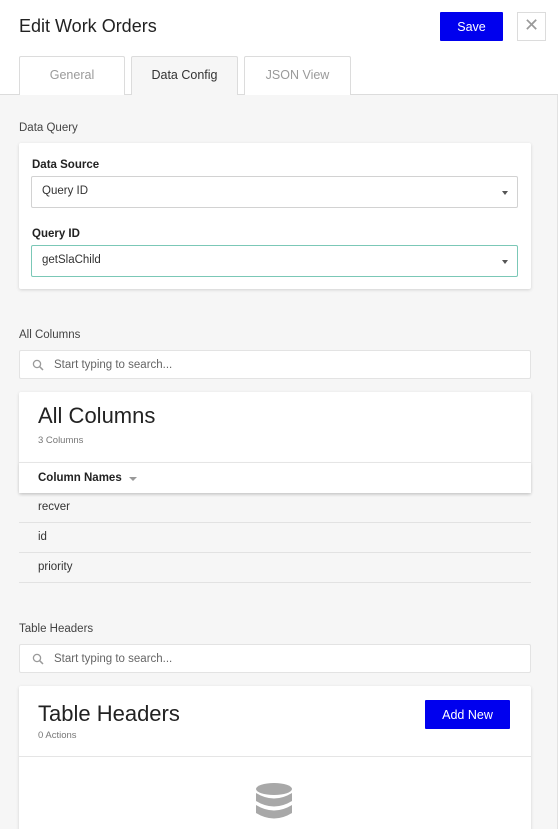  What do you see at coordinates (471, 26) in the screenshot?
I see `save-button: Save` at bounding box center [471, 26].